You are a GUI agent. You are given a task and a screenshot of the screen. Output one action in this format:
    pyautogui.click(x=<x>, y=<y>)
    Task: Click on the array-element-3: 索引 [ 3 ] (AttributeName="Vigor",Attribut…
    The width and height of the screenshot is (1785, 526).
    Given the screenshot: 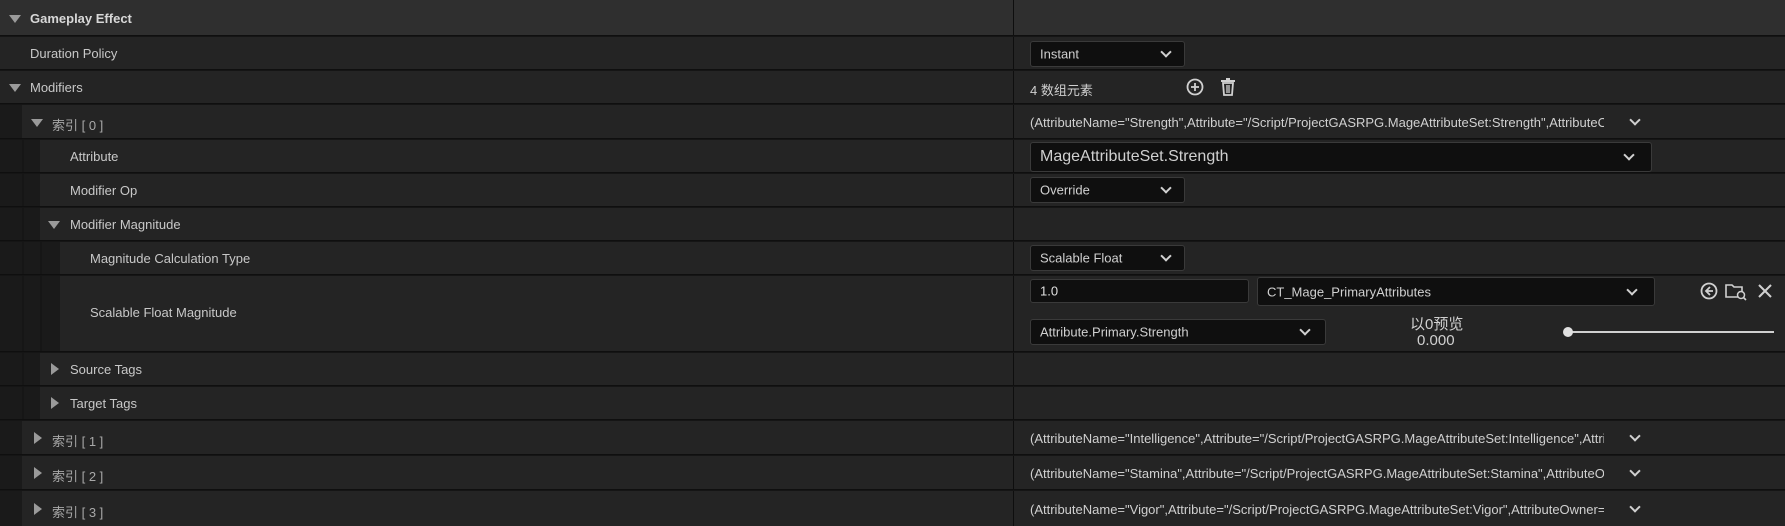 What is the action you would take?
    pyautogui.click(x=892, y=508)
    